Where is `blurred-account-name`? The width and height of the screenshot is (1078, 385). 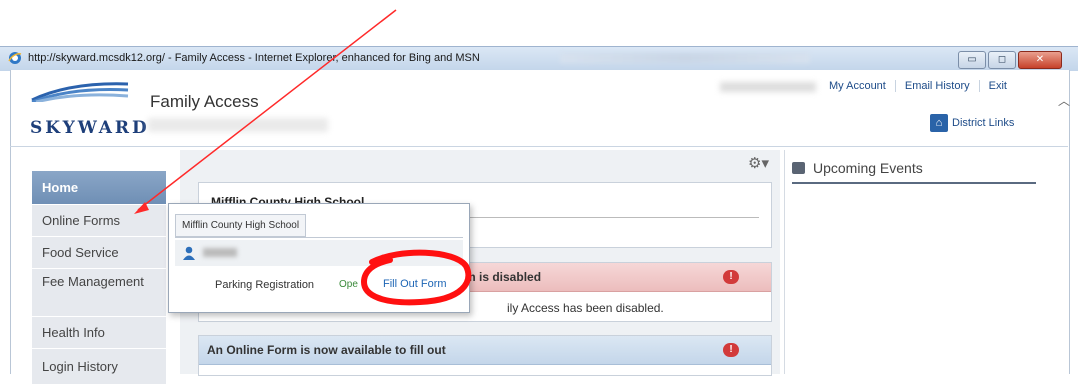 blurred-account-name is located at coordinates (768, 87).